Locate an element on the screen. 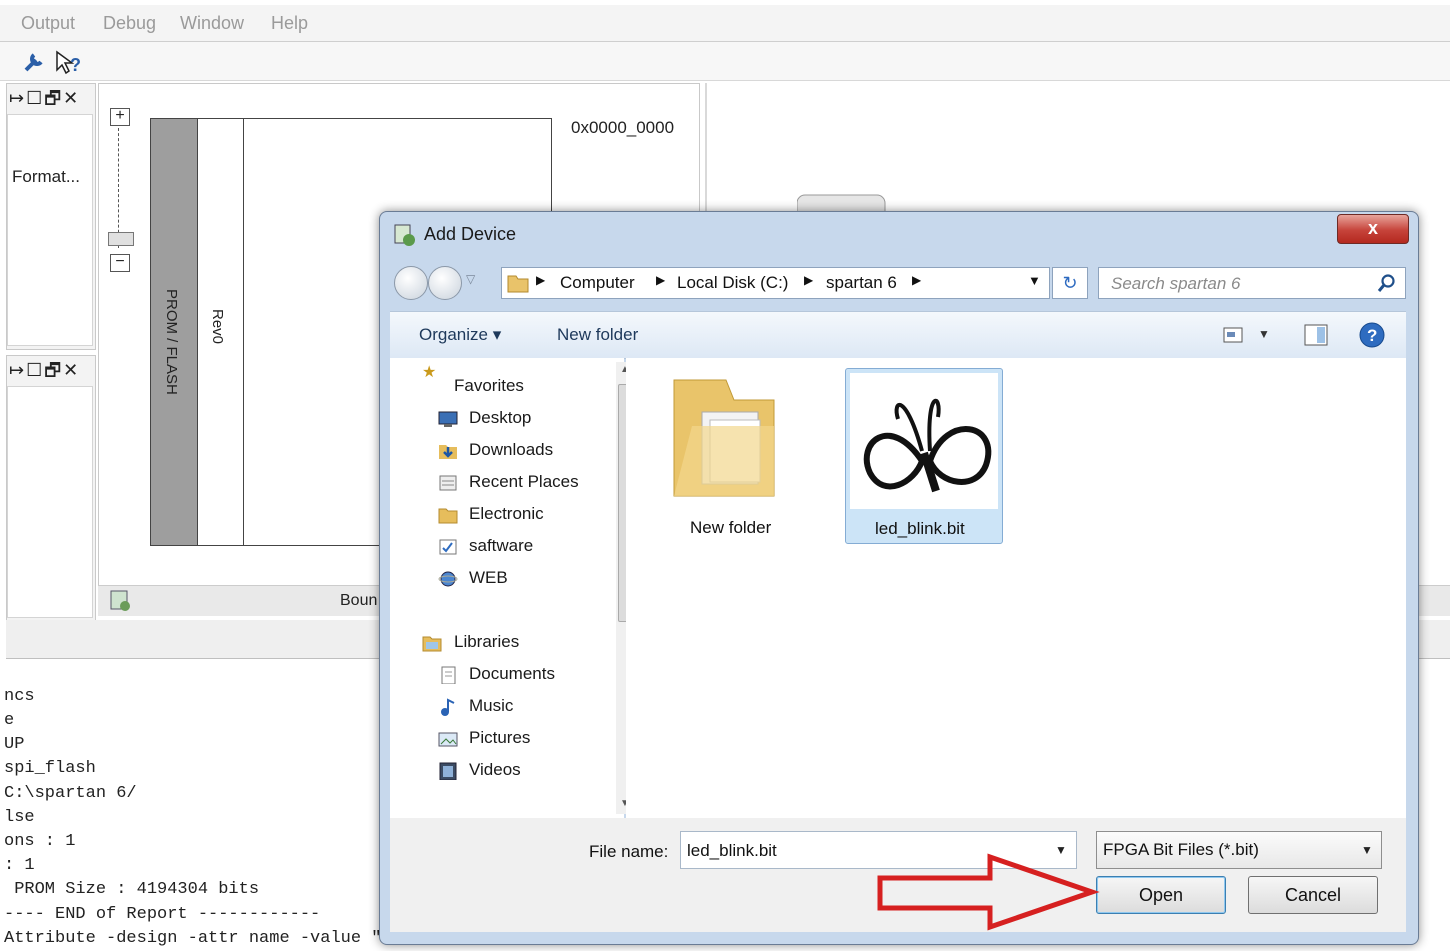 Image resolution: width=1450 pixels, height=951 pixels. file-name-value: led_blink.bit is located at coordinates (732, 850).